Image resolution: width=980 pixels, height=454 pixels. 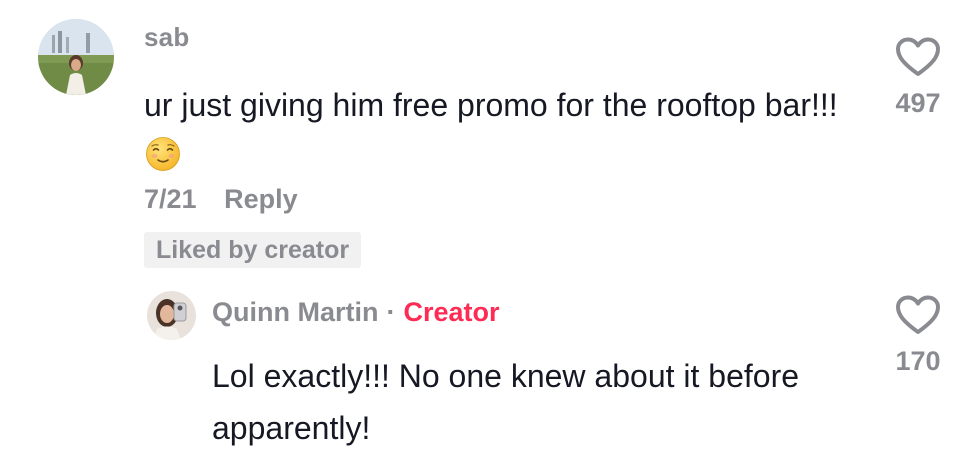 I want to click on liked-by-creator-badge: Liked by creator, so click(x=253, y=250).